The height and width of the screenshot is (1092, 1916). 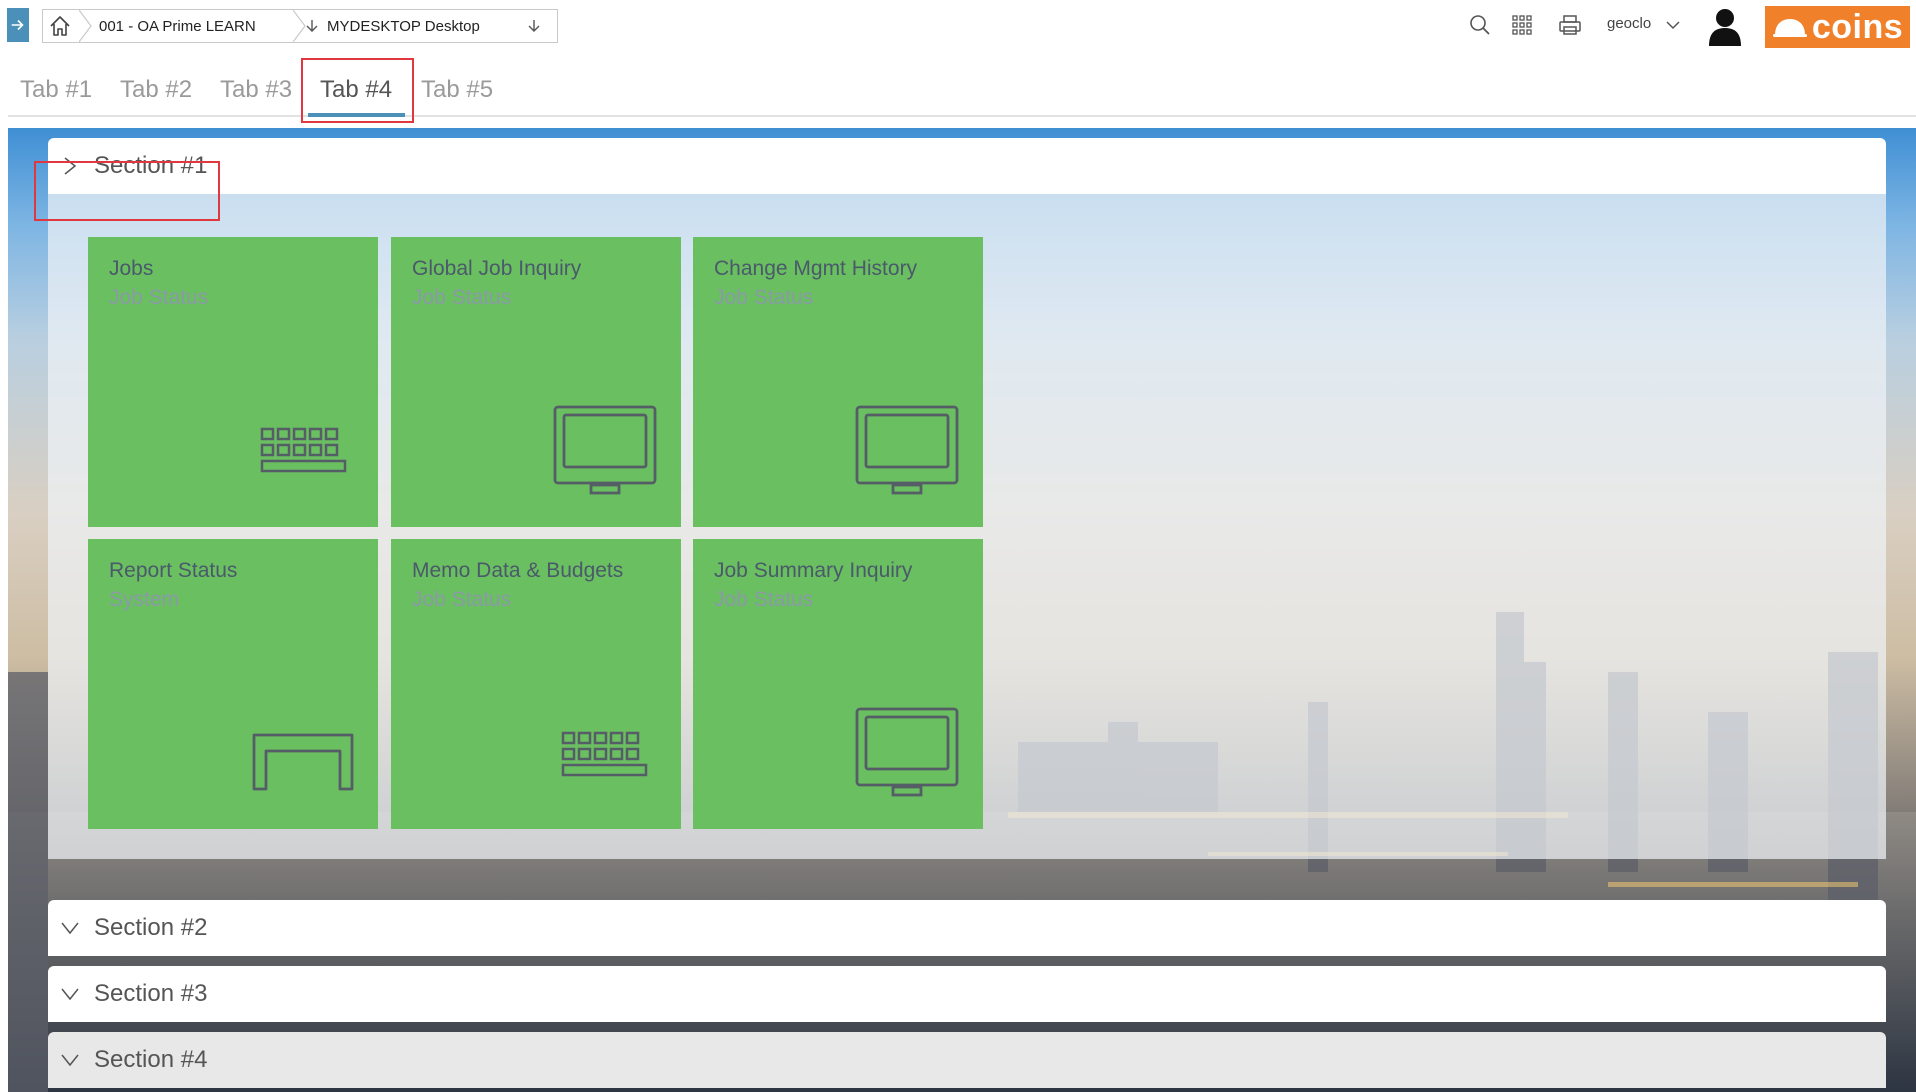 I want to click on search-icon, so click(x=1480, y=25).